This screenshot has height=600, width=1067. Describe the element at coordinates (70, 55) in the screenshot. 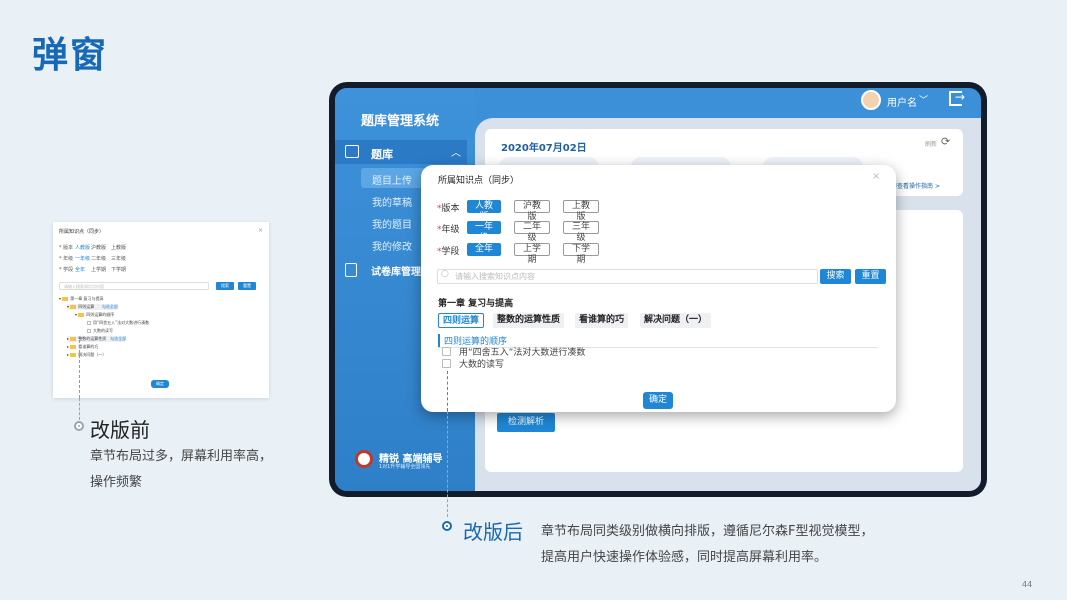

I see `page-title: 弹窗` at that location.